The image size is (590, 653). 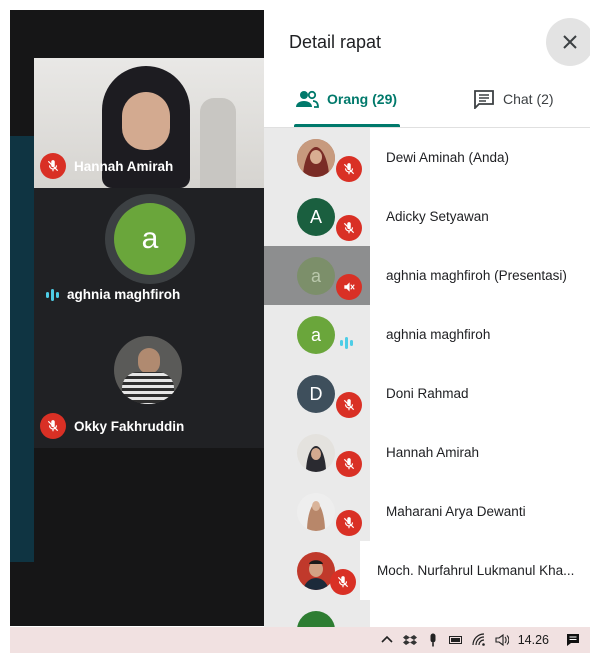 I want to click on participant-row: Maharani Arya Dewanti, so click(x=427, y=511).